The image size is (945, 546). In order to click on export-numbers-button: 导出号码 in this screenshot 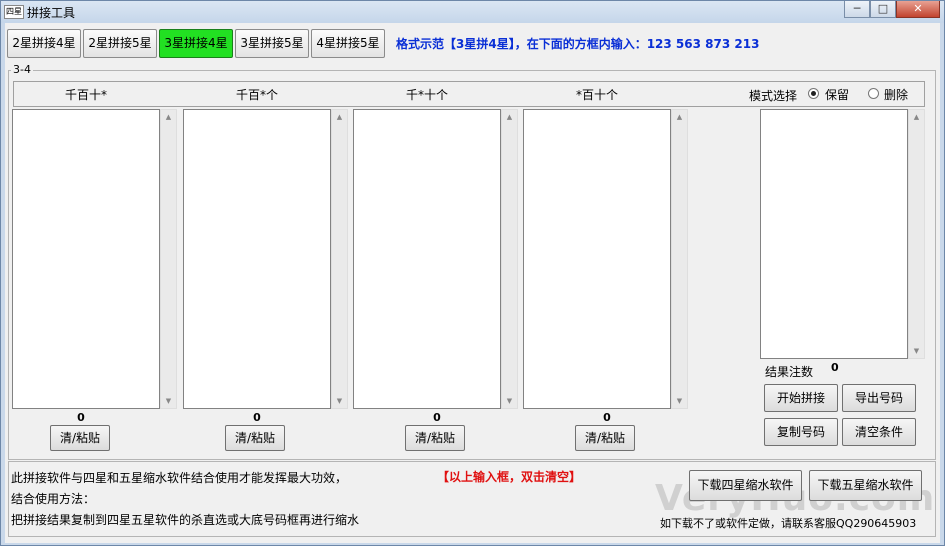, I will do `click(879, 398)`.